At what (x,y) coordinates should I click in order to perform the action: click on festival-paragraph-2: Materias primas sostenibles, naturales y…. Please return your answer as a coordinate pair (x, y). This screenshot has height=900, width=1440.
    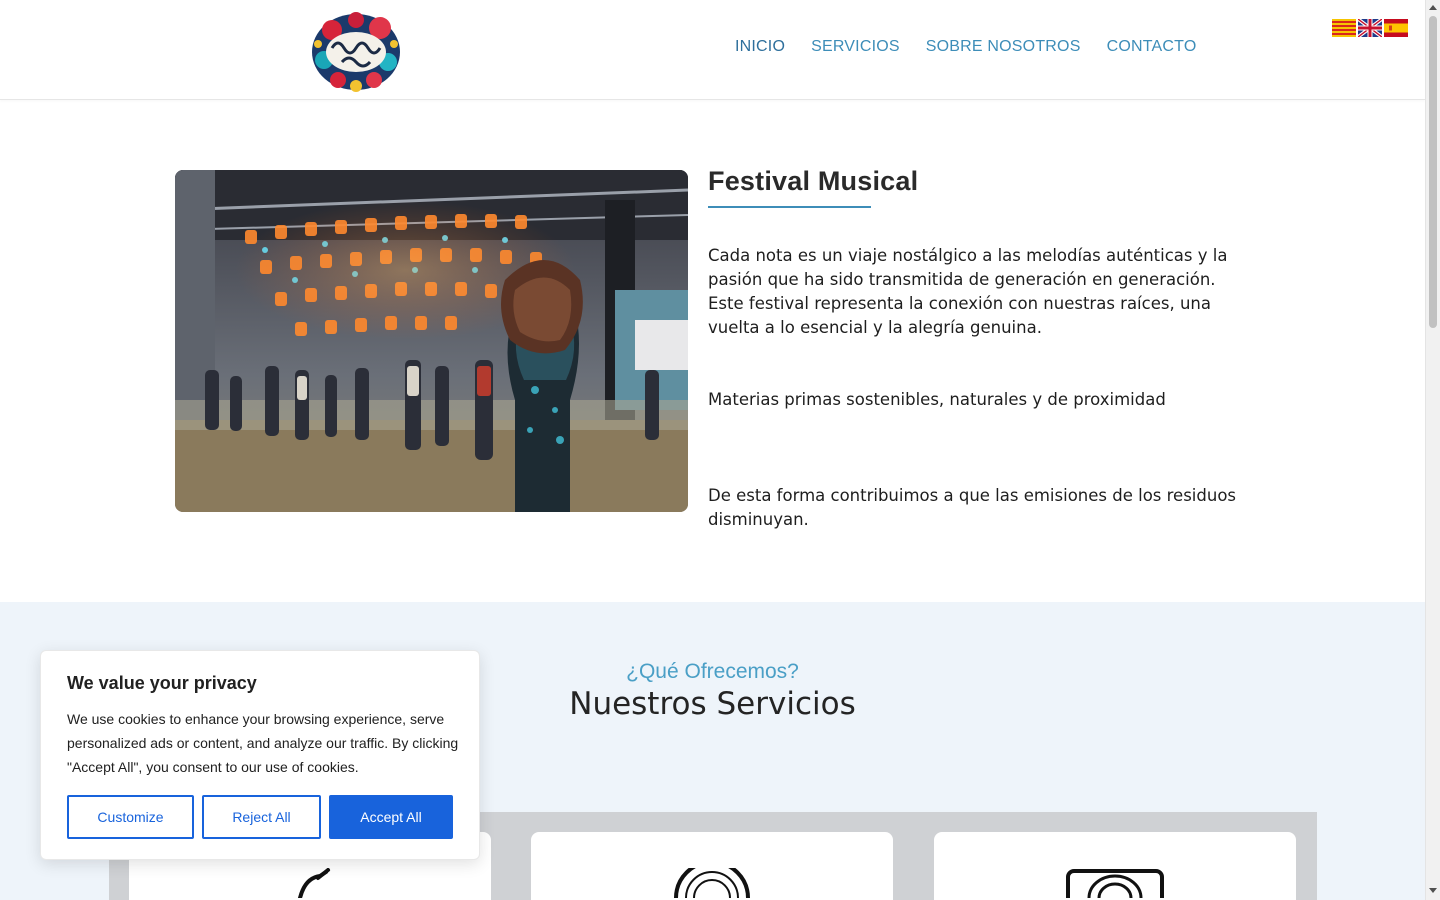
    Looking at the image, I should click on (937, 399).